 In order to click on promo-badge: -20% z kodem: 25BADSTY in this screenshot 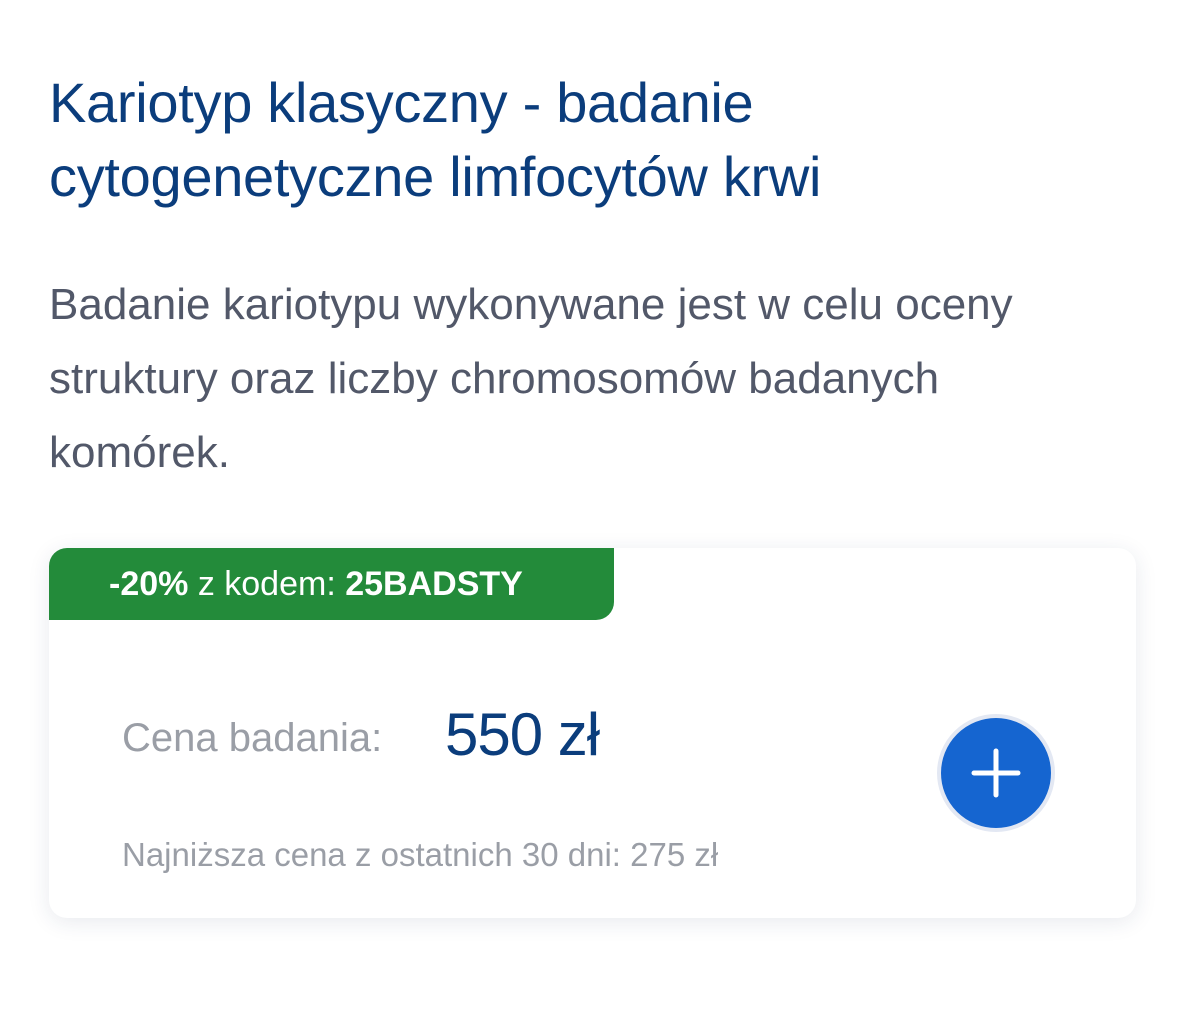, I will do `click(331, 584)`.